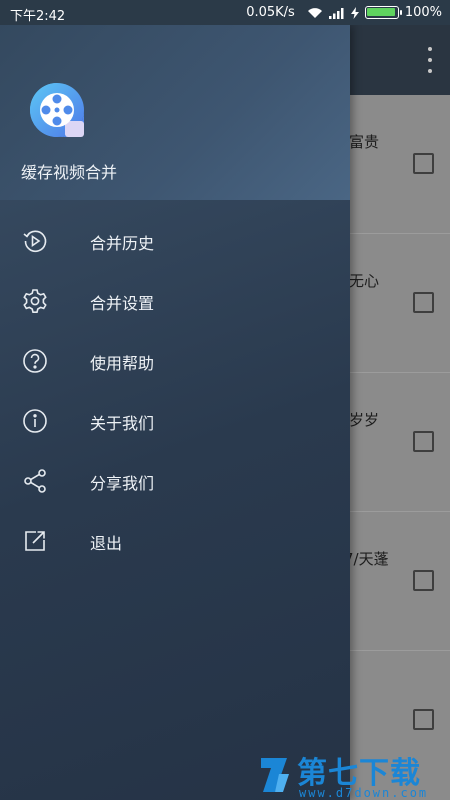  What do you see at coordinates (35, 541) in the screenshot?
I see `exit-icon` at bounding box center [35, 541].